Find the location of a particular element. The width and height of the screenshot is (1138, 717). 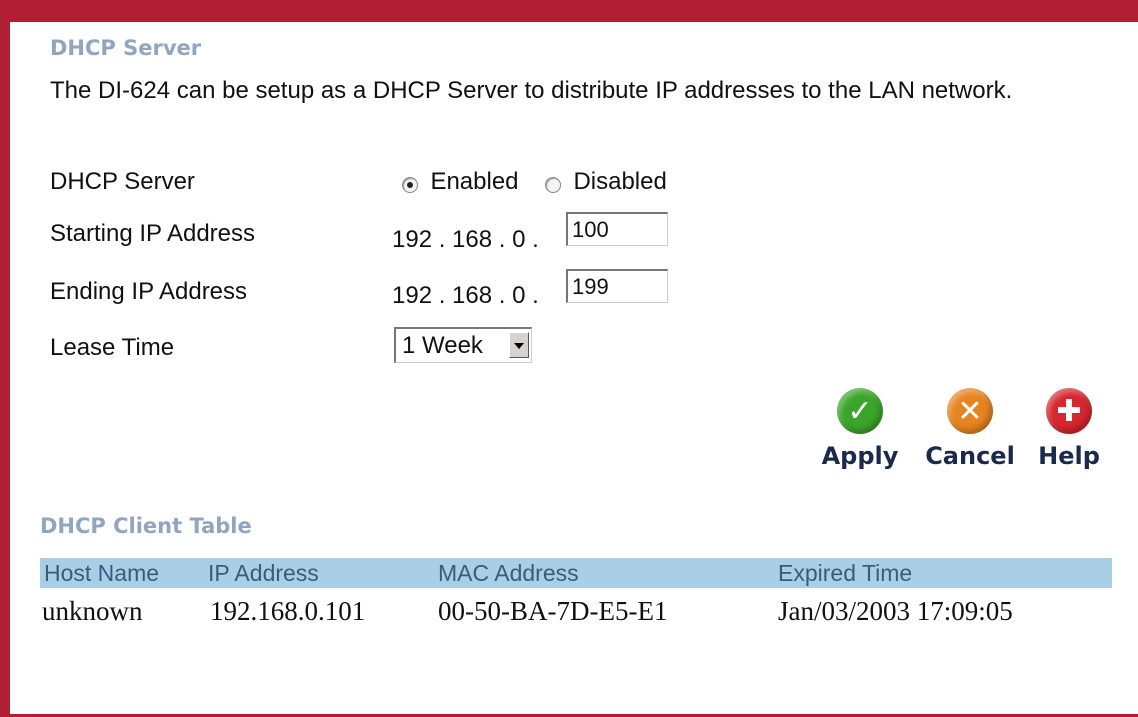

lease-time-label: Lease Time is located at coordinates (112, 347).